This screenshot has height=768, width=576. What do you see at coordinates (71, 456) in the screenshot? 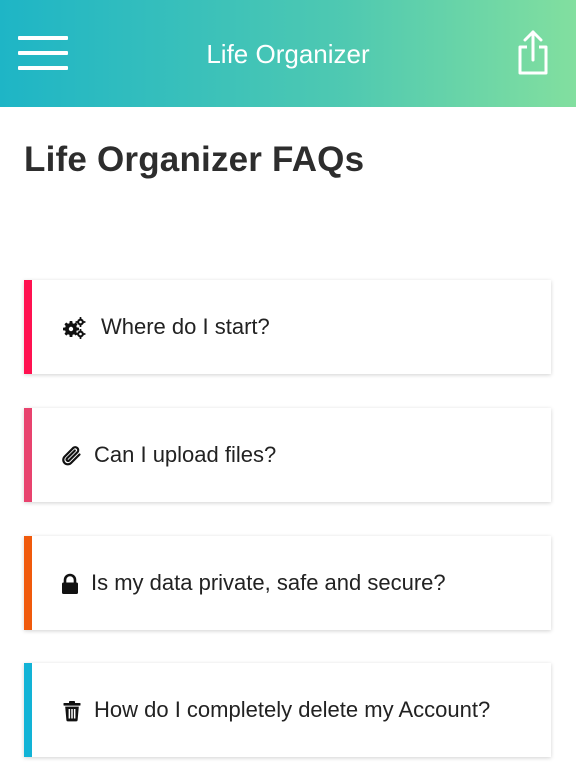
I see `paperclip-icon` at bounding box center [71, 456].